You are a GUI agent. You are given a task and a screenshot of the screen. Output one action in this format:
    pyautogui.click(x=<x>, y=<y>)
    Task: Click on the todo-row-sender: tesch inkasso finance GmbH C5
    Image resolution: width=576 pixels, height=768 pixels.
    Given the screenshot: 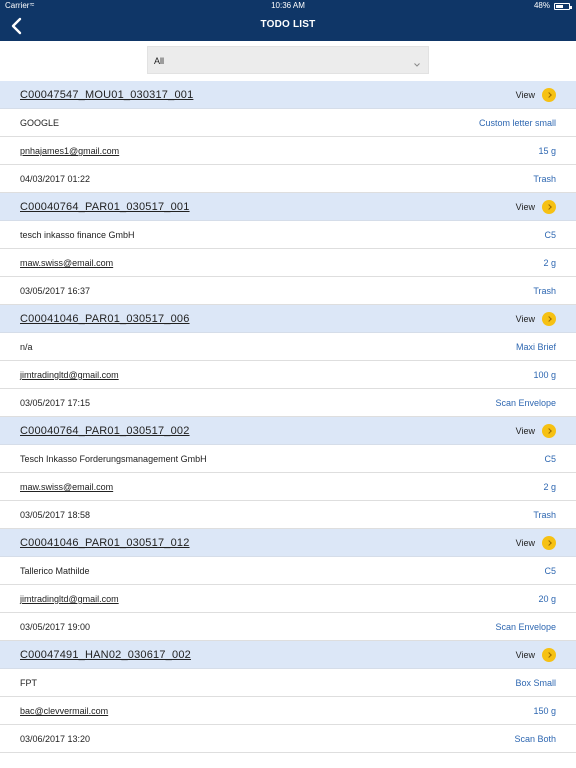 What is the action you would take?
    pyautogui.click(x=288, y=235)
    